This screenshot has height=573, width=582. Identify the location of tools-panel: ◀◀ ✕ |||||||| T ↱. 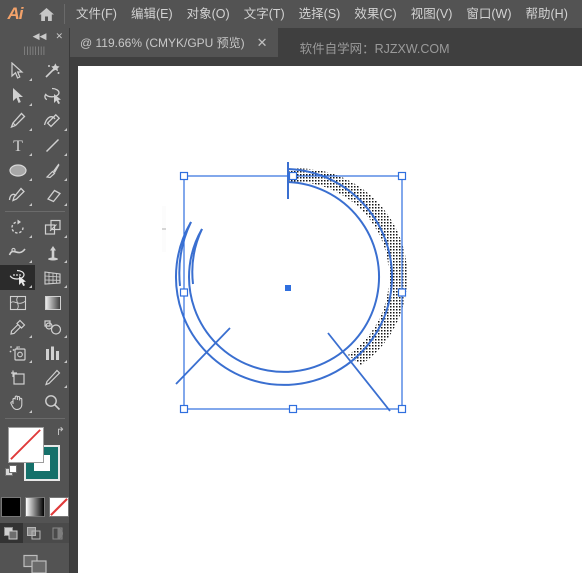
(35, 300).